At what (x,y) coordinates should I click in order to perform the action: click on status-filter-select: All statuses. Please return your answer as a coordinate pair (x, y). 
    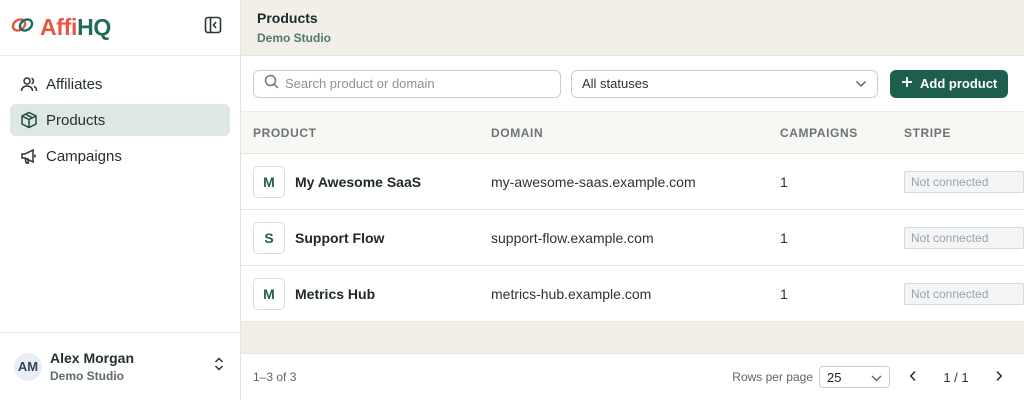
    Looking at the image, I should click on (724, 83).